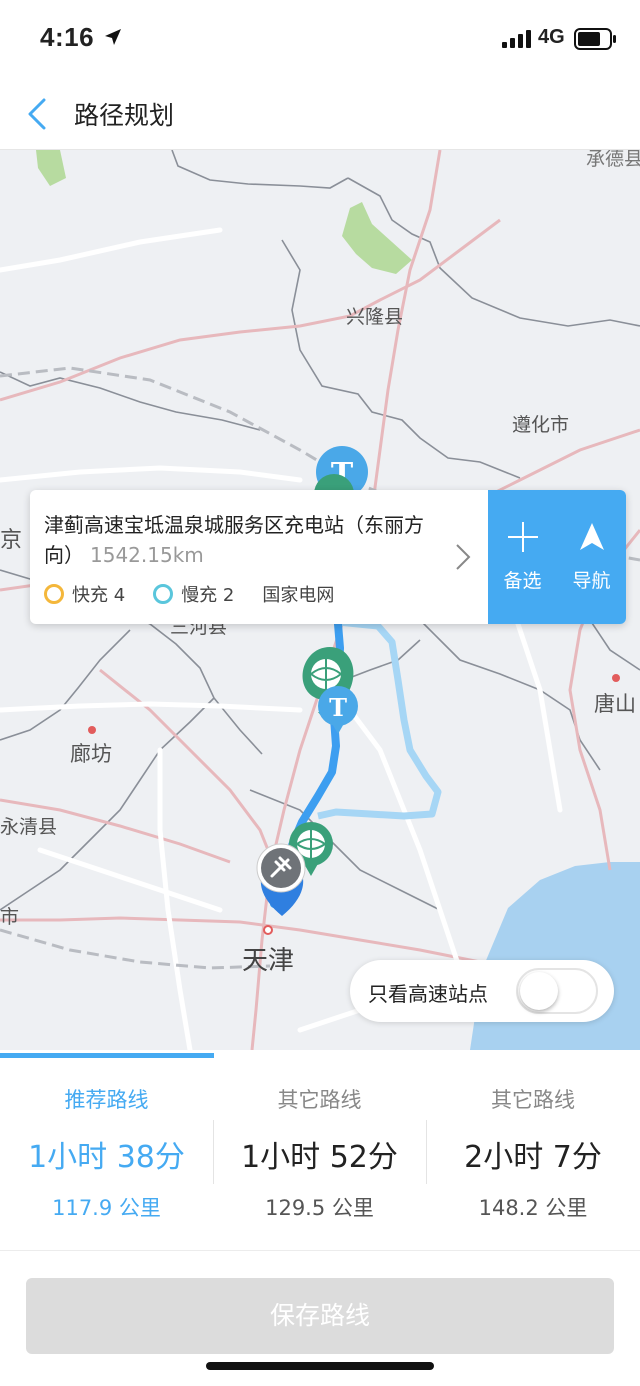 This screenshot has width=640, height=1386. Describe the element at coordinates (11, 540) in the screenshot. I see `map-label-jing: 京` at that location.